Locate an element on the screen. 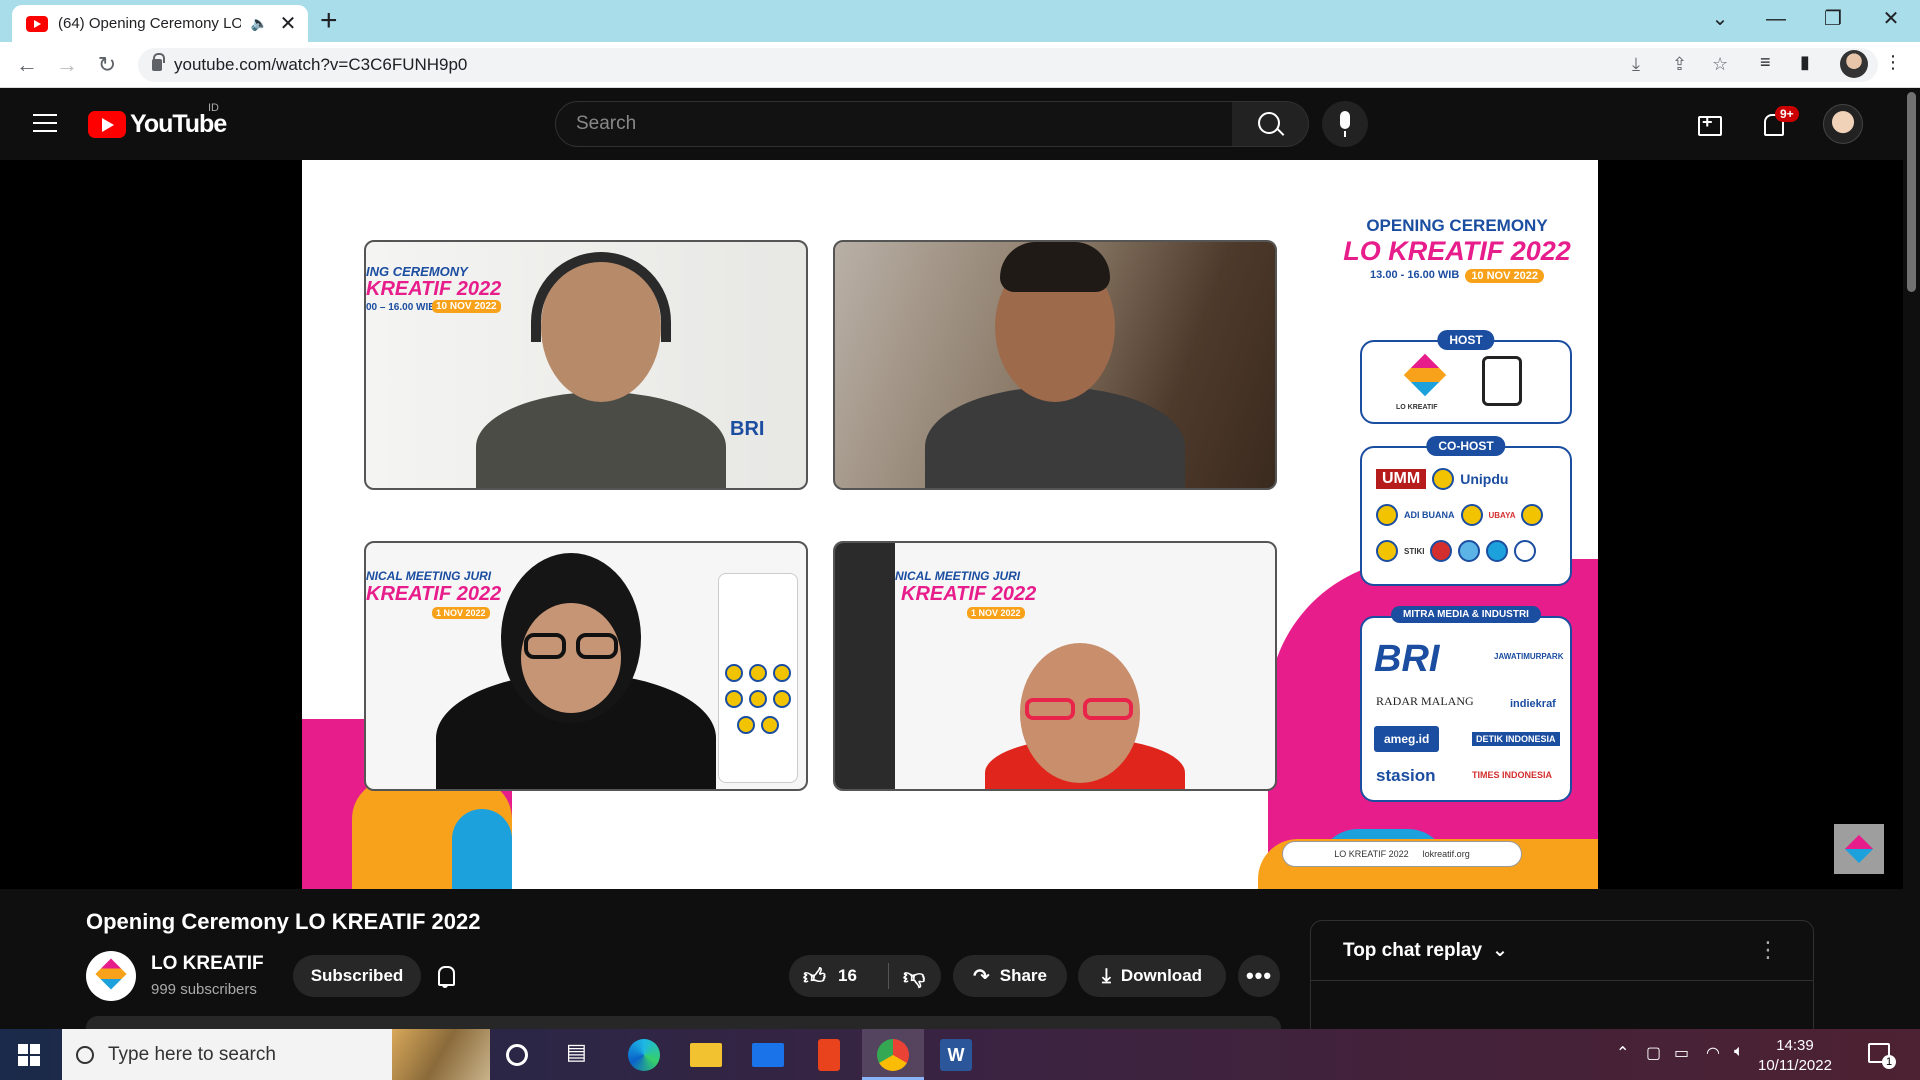 This screenshot has width=1920, height=1080. browser-tab: (64) Opening Ceremony LO K 🔈 ✕ is located at coordinates (160, 23).